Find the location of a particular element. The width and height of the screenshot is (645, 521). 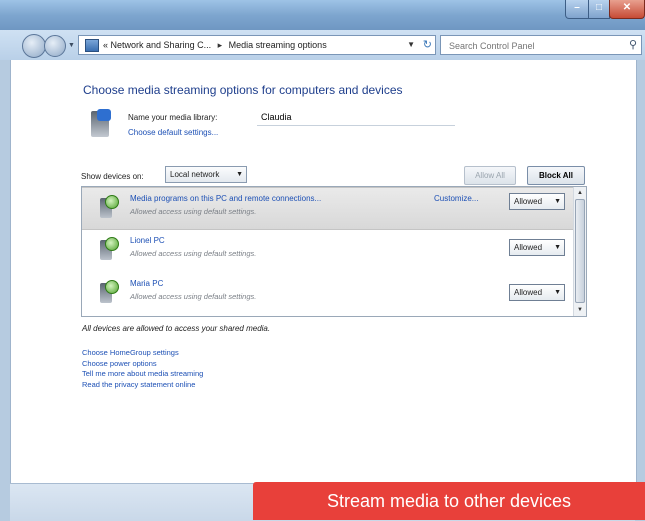

homegroup-settings-link: Choose HomeGroup settings is located at coordinates (130, 352).